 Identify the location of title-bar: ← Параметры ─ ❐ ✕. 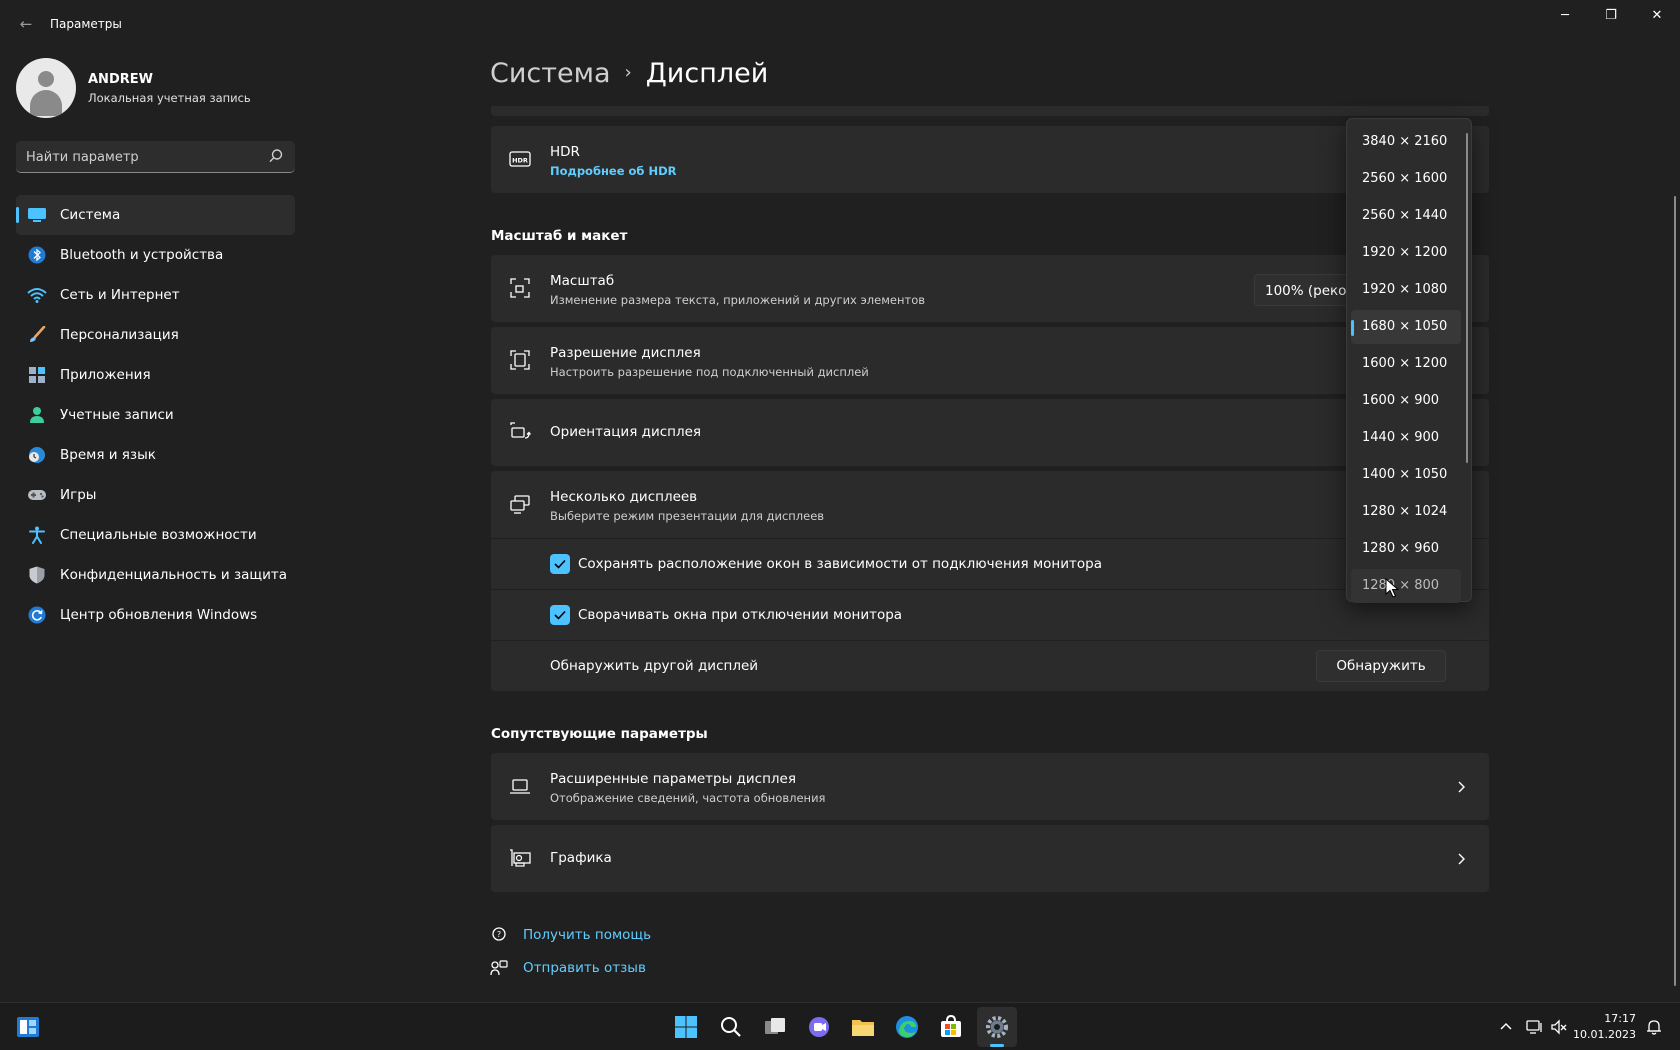
(840, 24).